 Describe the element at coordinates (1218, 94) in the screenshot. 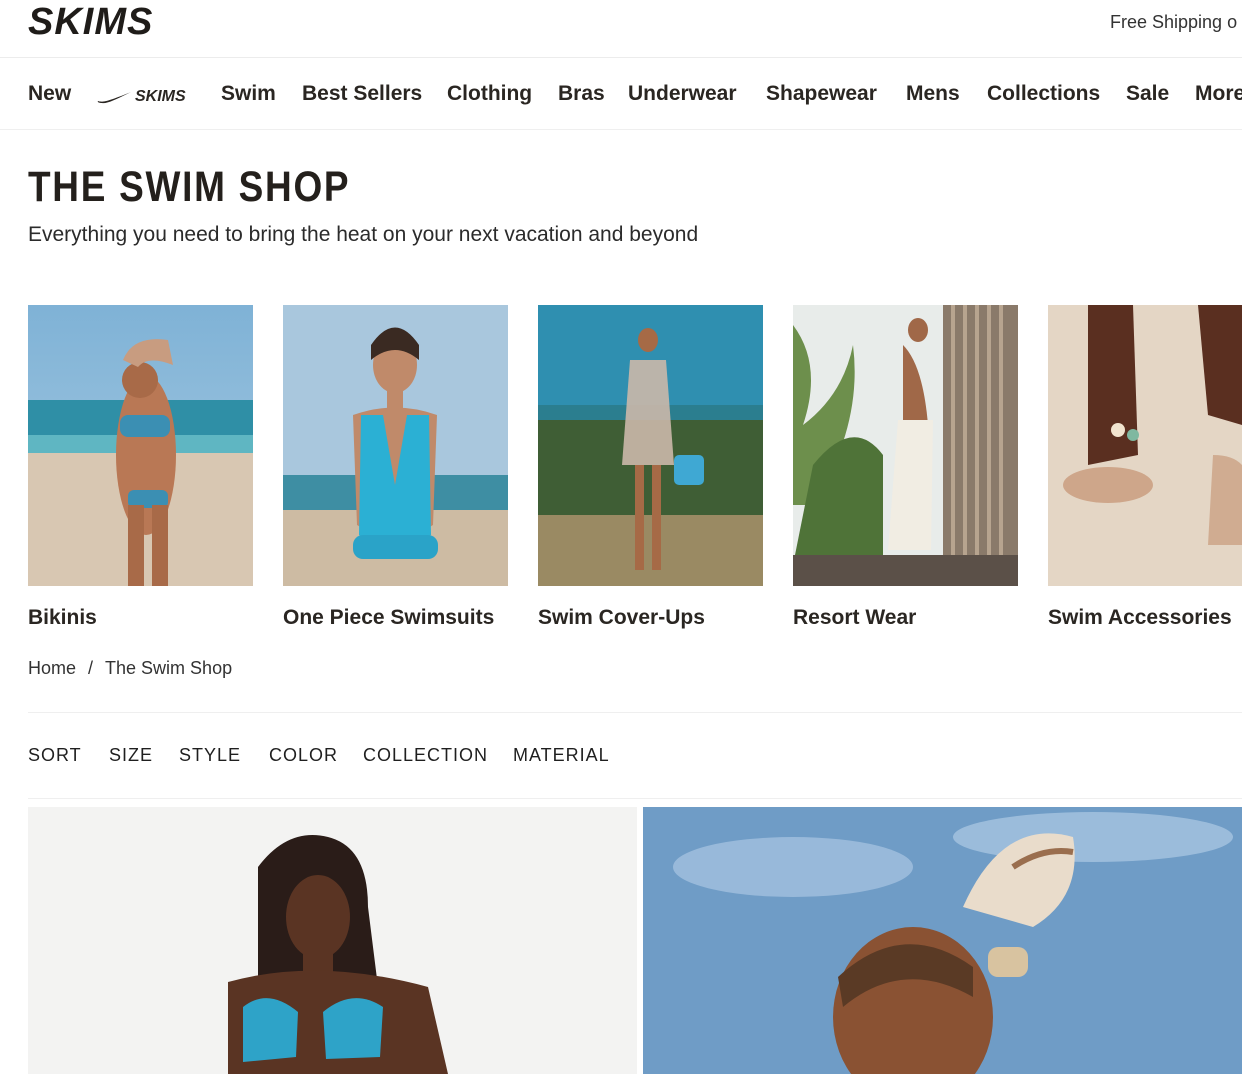

I see `nav-item-more: More` at that location.